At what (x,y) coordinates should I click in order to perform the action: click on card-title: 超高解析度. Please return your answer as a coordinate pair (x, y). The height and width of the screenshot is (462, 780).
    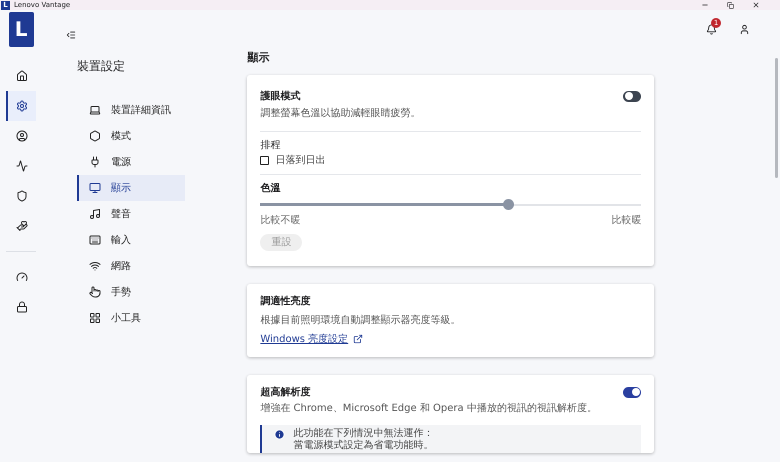
    Looking at the image, I should click on (285, 392).